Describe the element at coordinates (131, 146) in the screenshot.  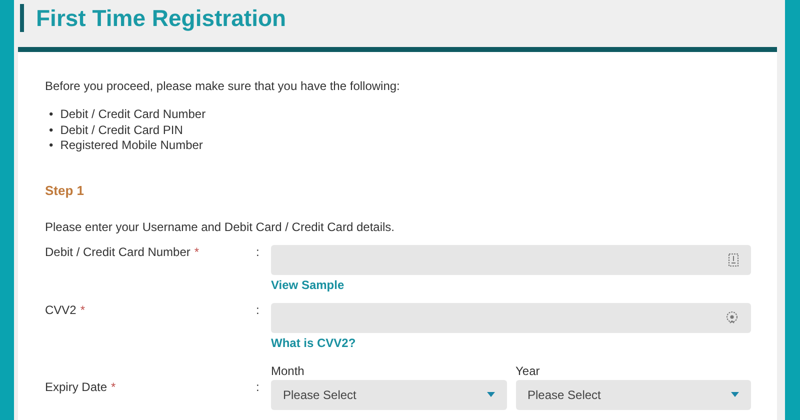
I see `requirement-item: Registered Mobile Number` at that location.